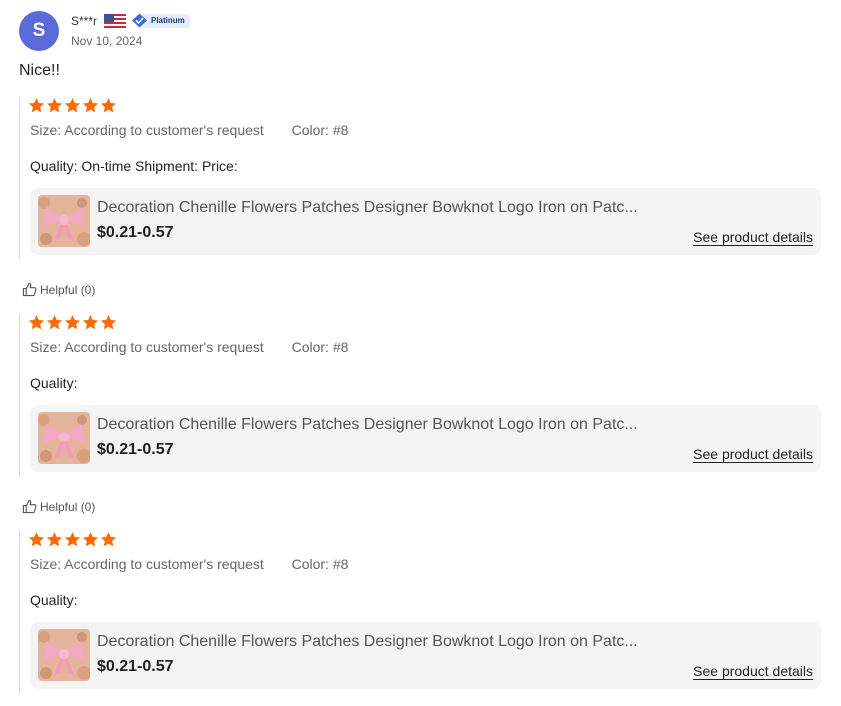 Image resolution: width=841 pixels, height=706 pixels. What do you see at coordinates (165, 20) in the screenshot?
I see `badge-label: Platinum` at bounding box center [165, 20].